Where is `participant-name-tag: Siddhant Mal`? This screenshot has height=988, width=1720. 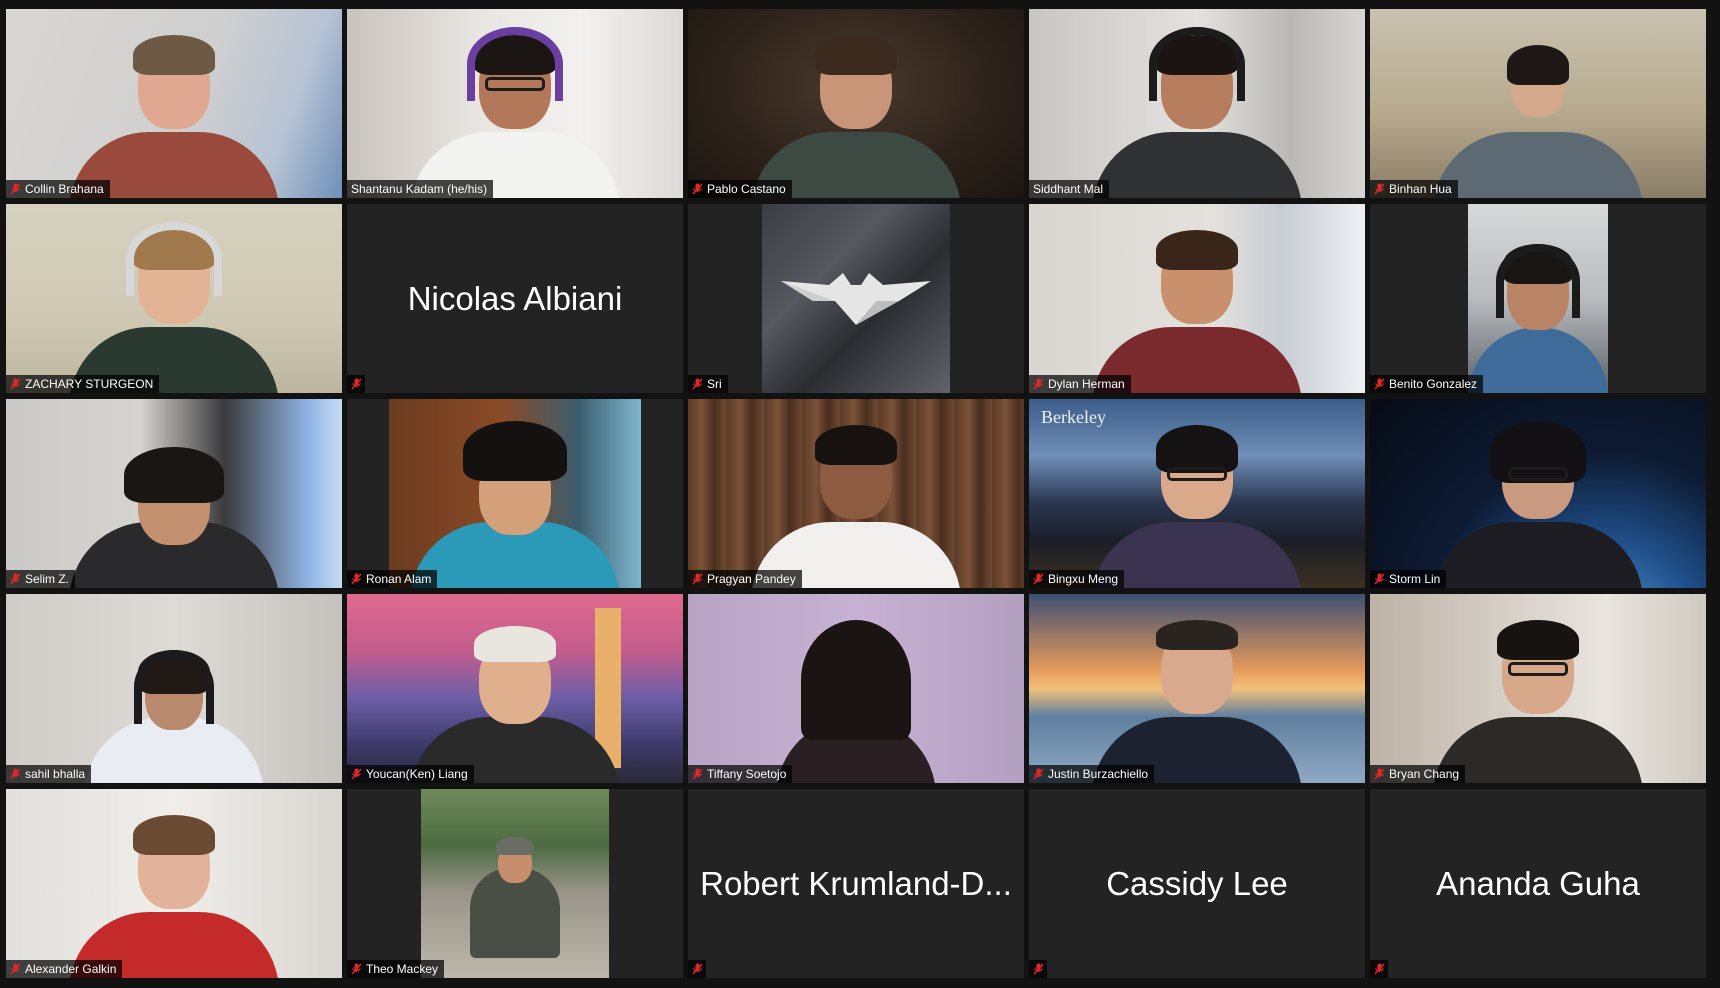
participant-name-tag: Siddhant Mal is located at coordinates (1069, 189).